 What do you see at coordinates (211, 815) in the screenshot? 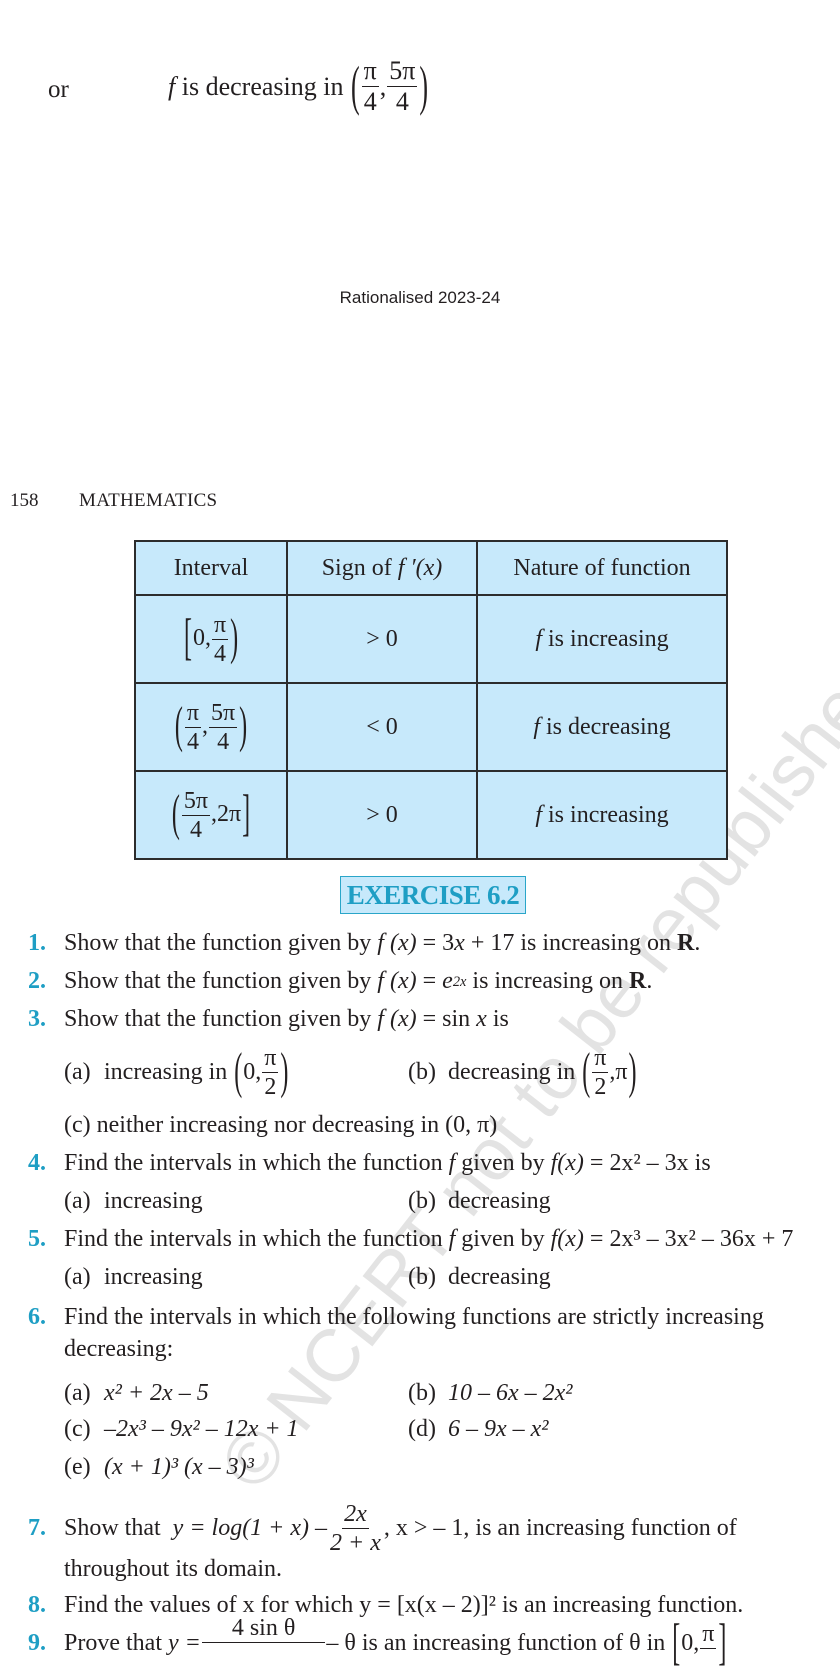
I see `interval-cell: (5π 4,2π]` at bounding box center [211, 815].